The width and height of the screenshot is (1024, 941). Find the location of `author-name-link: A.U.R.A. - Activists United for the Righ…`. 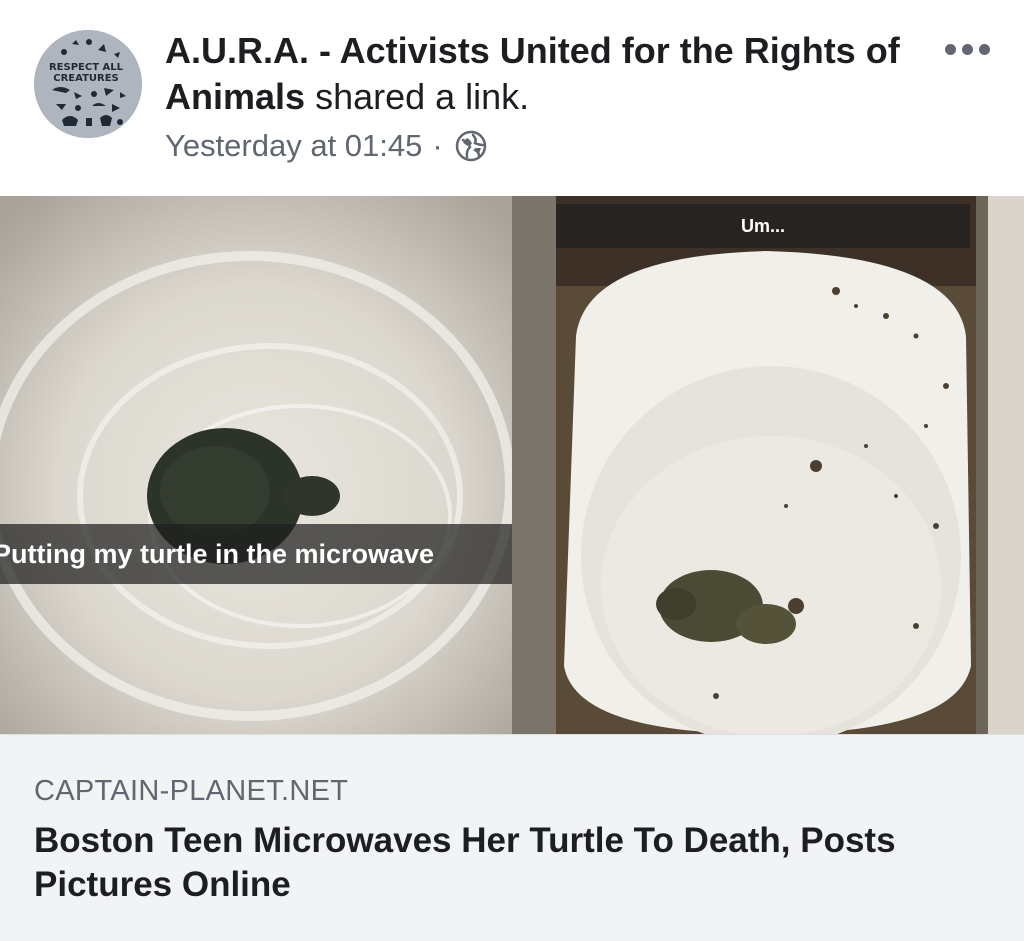

author-name-link: A.U.R.A. - Activists United for the Righ… is located at coordinates (532, 73).